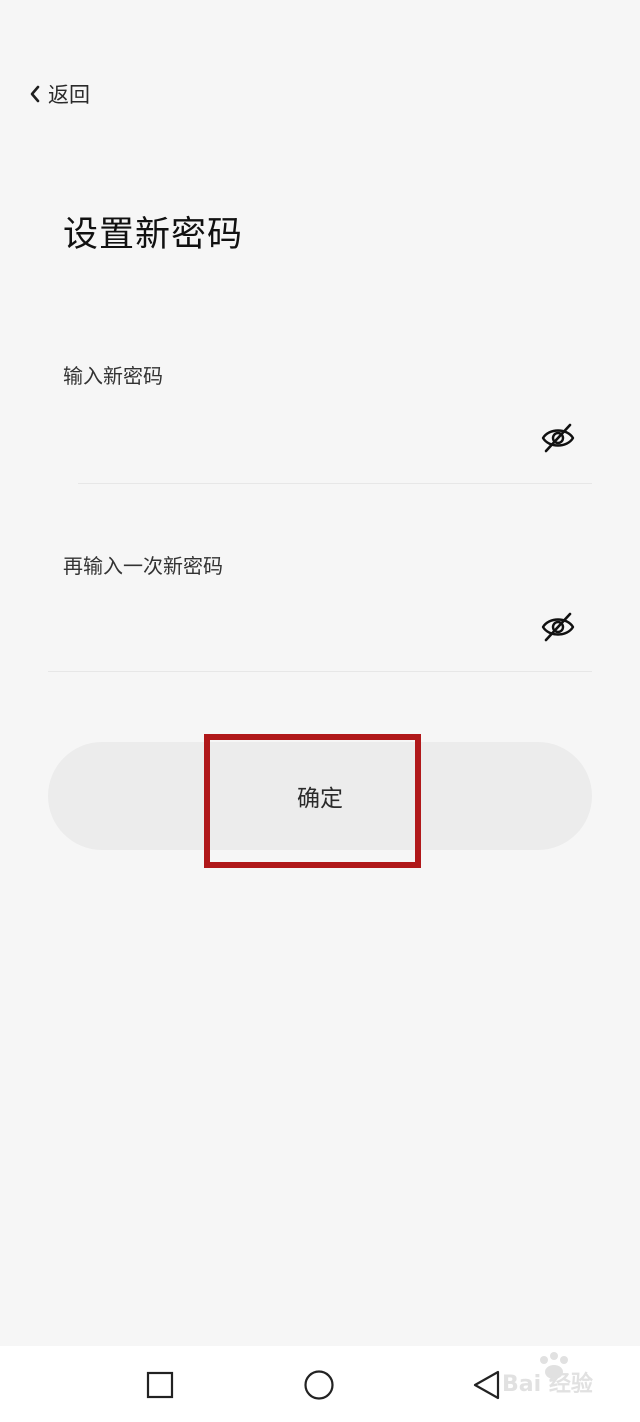 This screenshot has width=640, height=1422. Describe the element at coordinates (35, 94) in the screenshot. I see `chevron-left-icon` at that location.